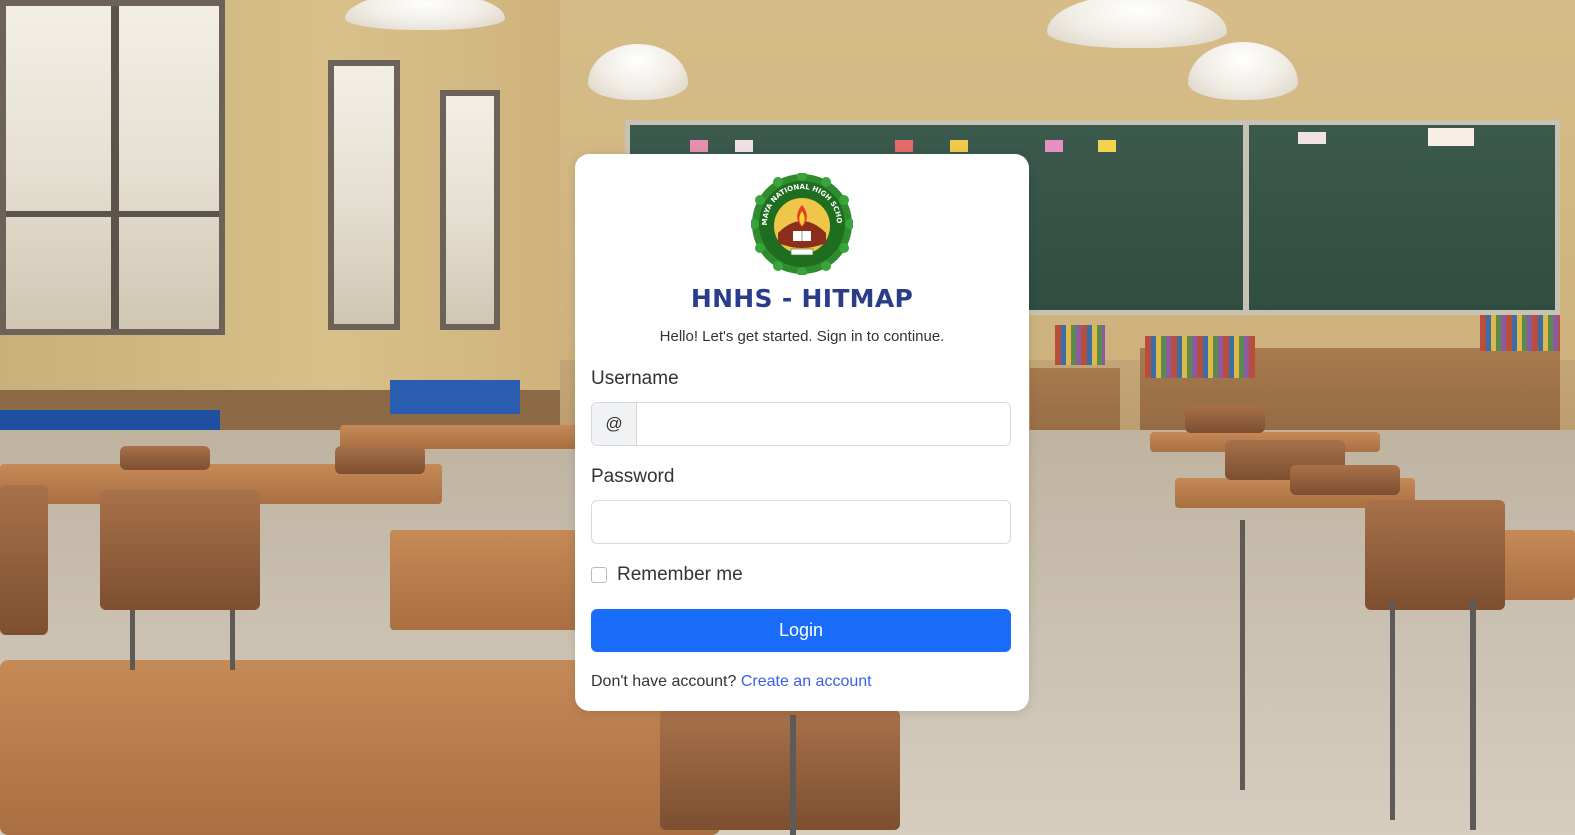  I want to click on create-account-link: Create an account, so click(806, 681).